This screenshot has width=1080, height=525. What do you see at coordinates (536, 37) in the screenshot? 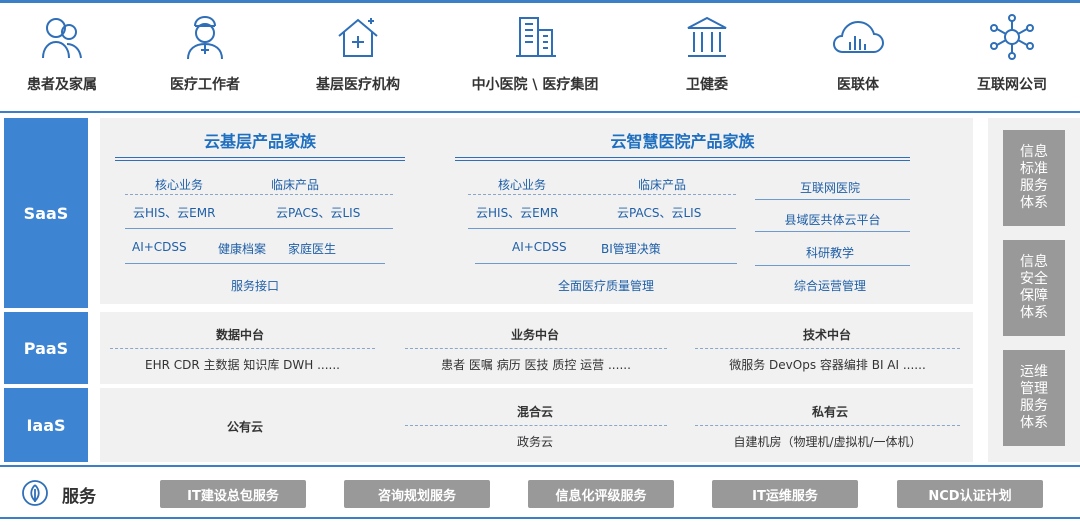
I see `hospital-building-icon` at bounding box center [536, 37].